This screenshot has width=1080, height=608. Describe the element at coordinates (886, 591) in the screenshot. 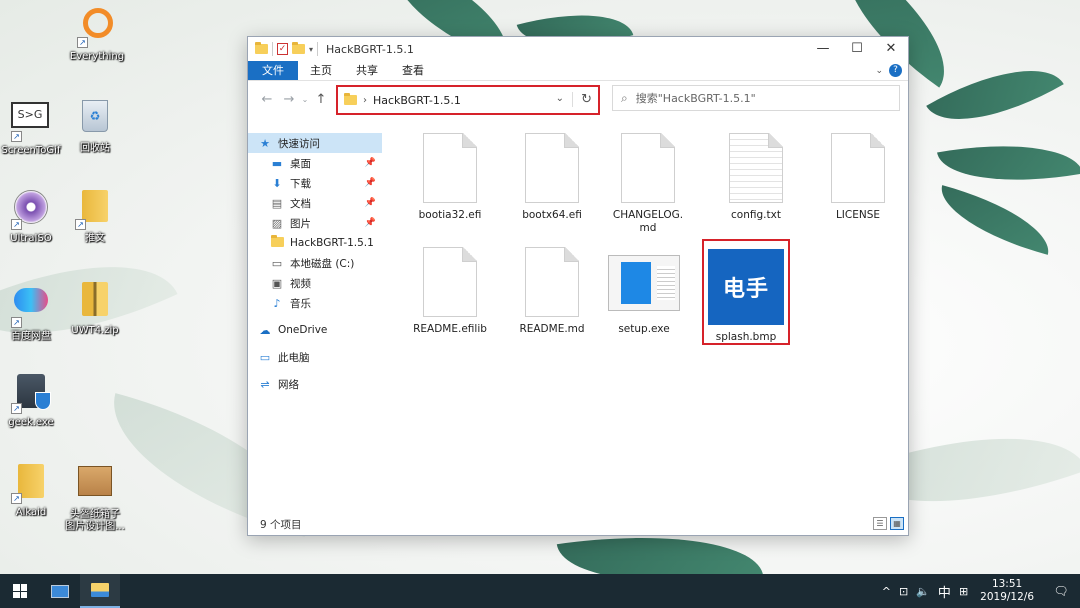

I see `show-hidden-icons-icon: ^` at that location.